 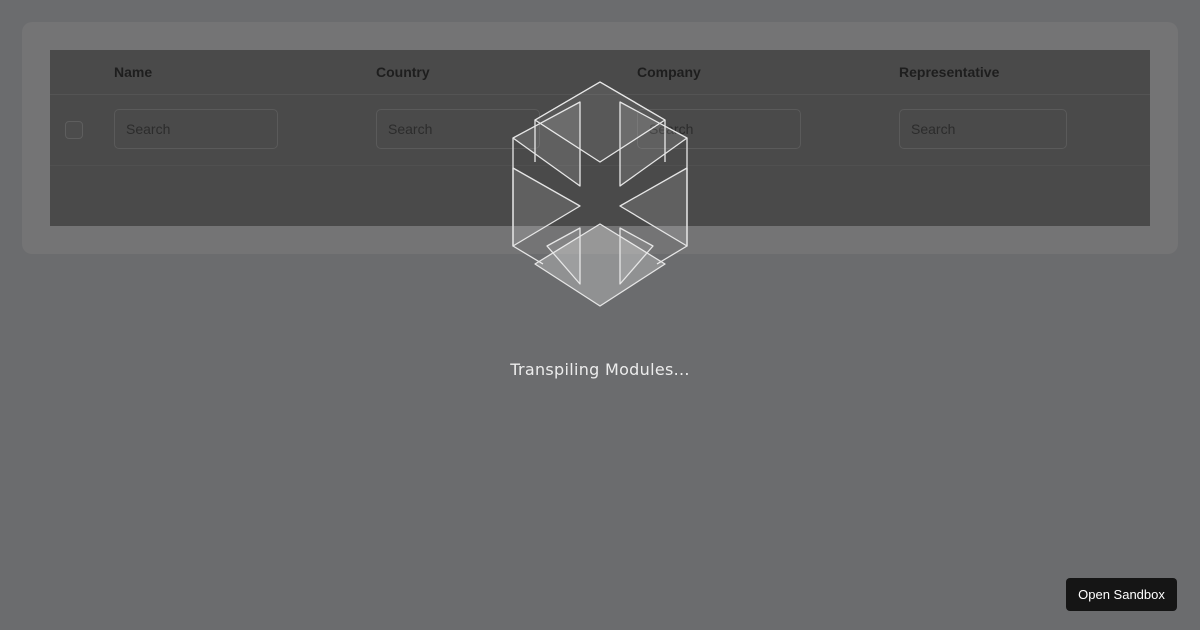 What do you see at coordinates (1121, 594) in the screenshot?
I see `open-sandbox-button: Open Sandbox` at bounding box center [1121, 594].